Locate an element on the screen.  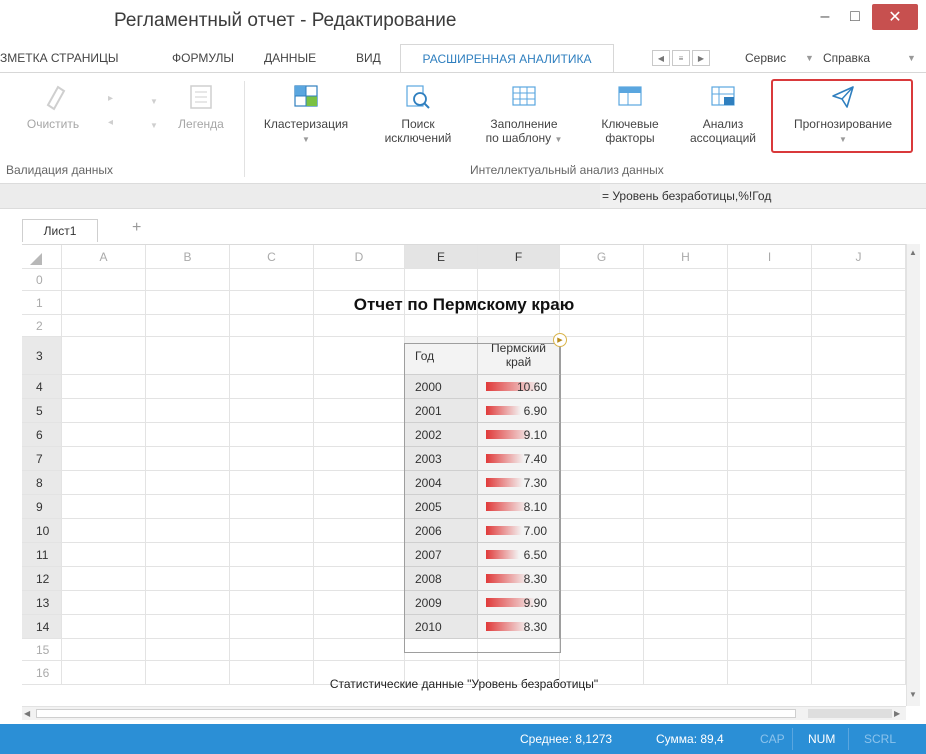
fill-by-pattern-button: Заполнение по шаблону ▼ is located at coordinates (524, 115).